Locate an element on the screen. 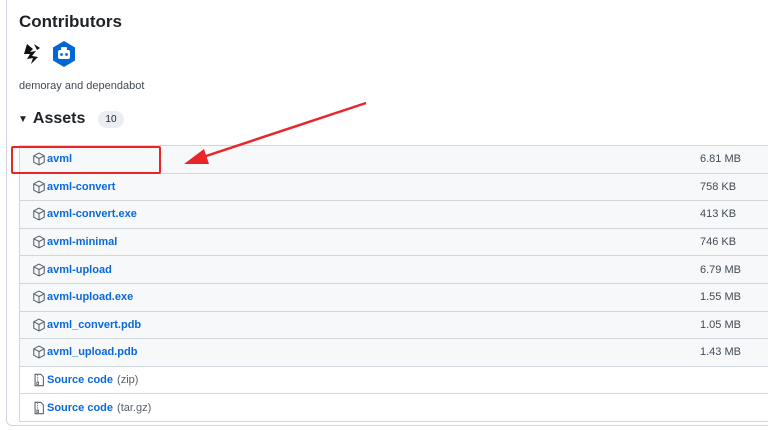 The height and width of the screenshot is (430, 768). asset-link: avml-convert.exe is located at coordinates (92, 214).